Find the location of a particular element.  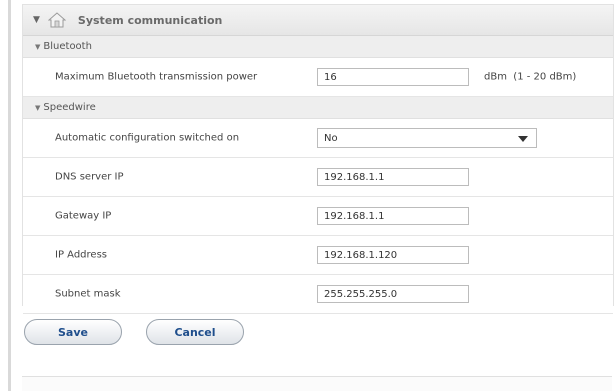

gateway-row: Gateway IP is located at coordinates (318, 216).